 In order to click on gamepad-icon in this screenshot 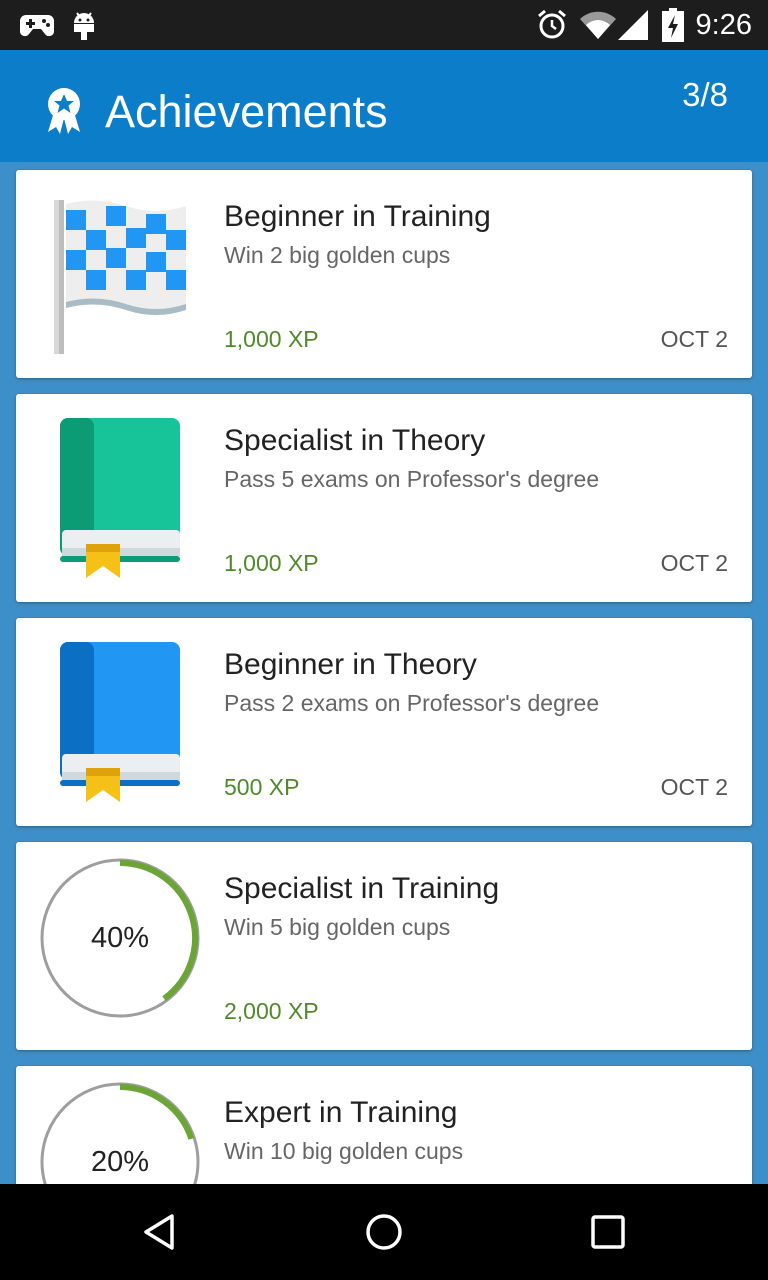, I will do `click(37, 25)`.